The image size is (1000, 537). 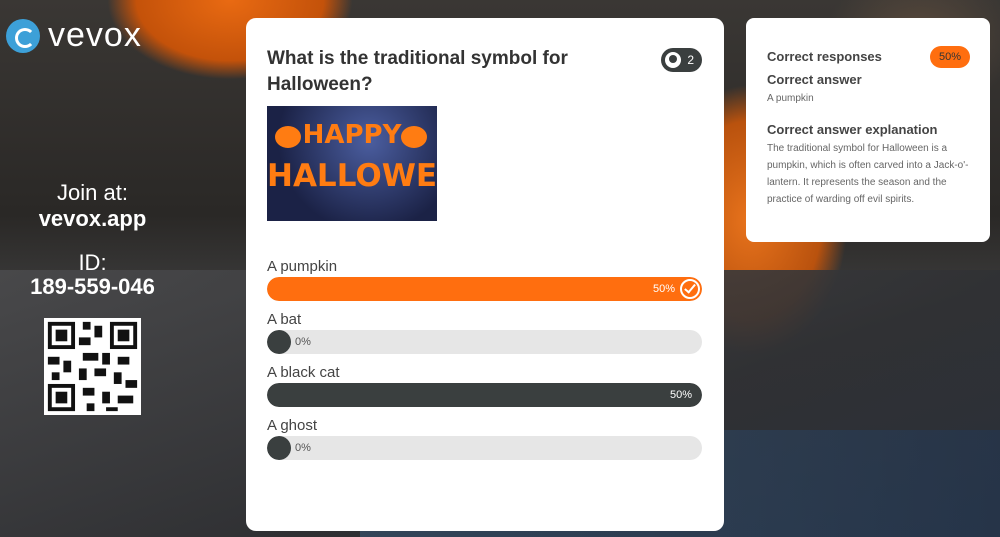 What do you see at coordinates (824, 56) in the screenshot?
I see `correct-responses-label: Correct responses` at bounding box center [824, 56].